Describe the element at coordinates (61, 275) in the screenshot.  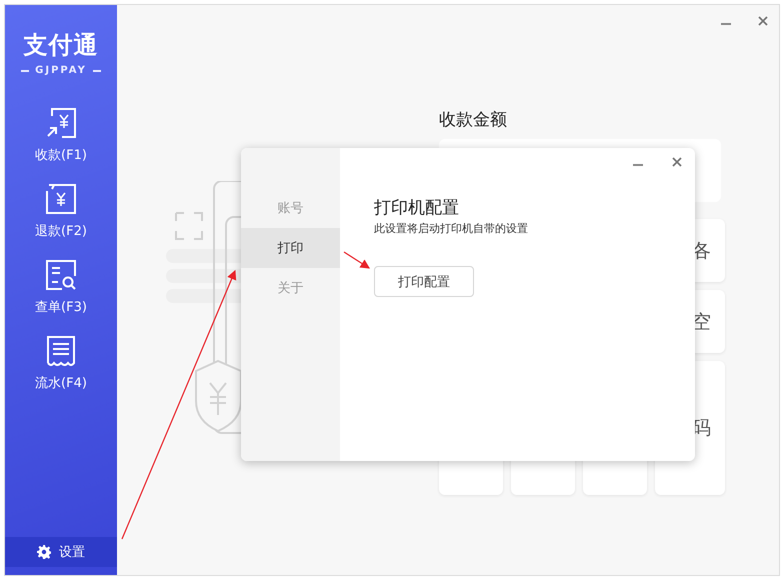
I see `document-search-icon` at that location.